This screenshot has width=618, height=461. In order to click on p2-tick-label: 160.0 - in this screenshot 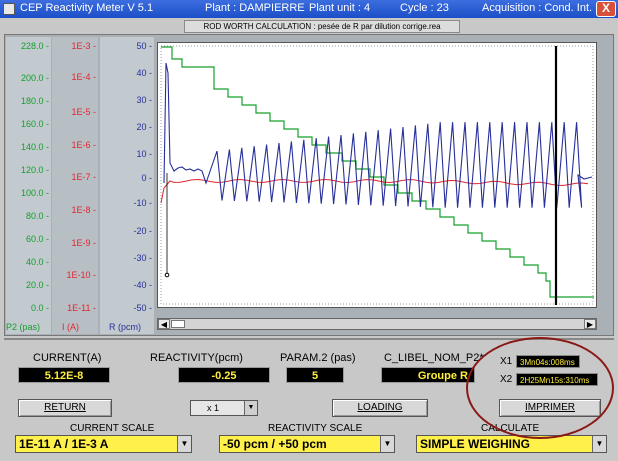, I will do `click(34, 124)`.